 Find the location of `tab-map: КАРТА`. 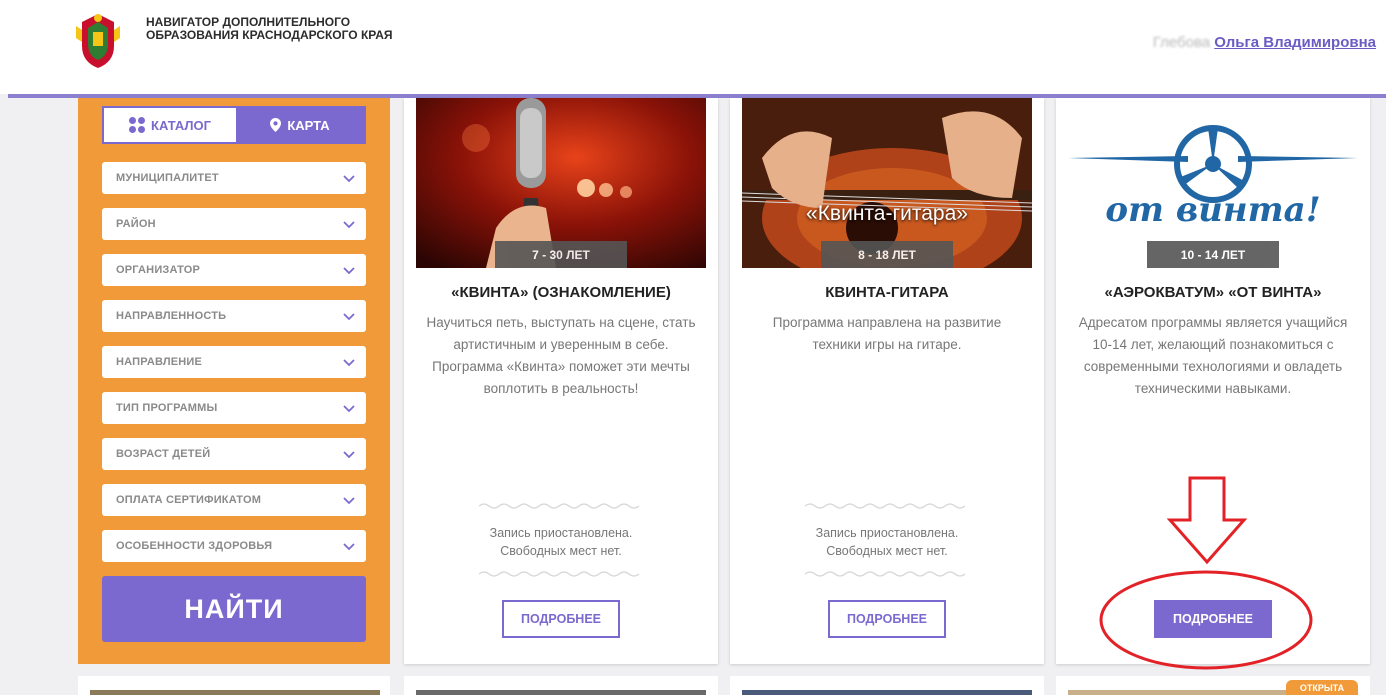

tab-map: КАРТА is located at coordinates (300, 125).